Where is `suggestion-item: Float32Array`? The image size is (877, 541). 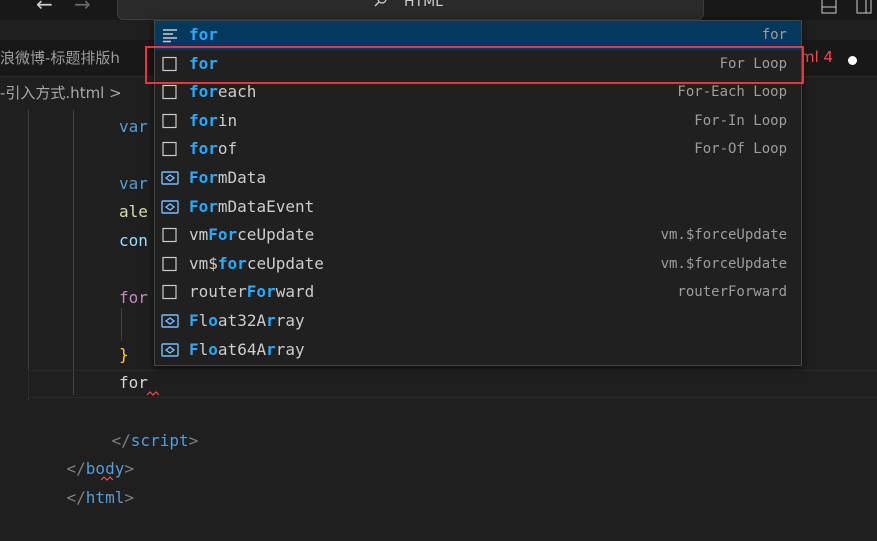 suggestion-item: Float32Array is located at coordinates (478, 321).